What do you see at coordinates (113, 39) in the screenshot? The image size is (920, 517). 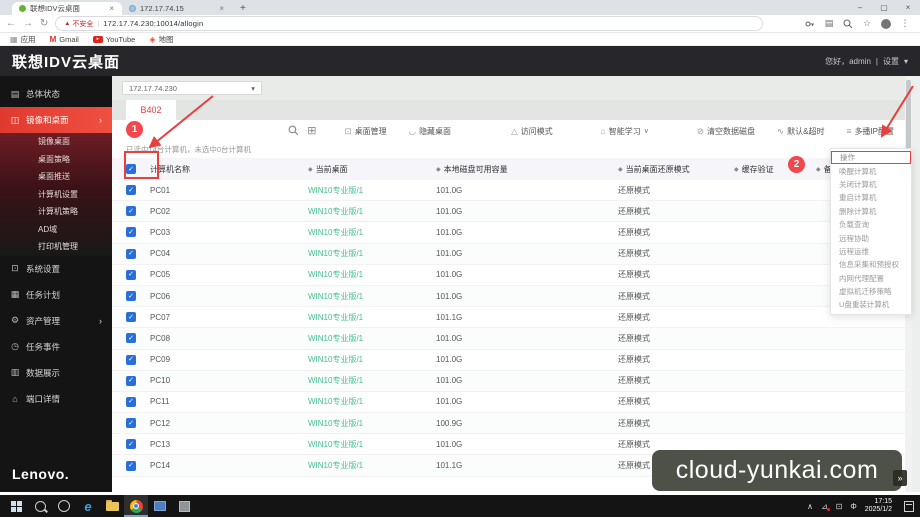 I see `bookmark-youtube: ▸ YouTube` at bounding box center [113, 39].